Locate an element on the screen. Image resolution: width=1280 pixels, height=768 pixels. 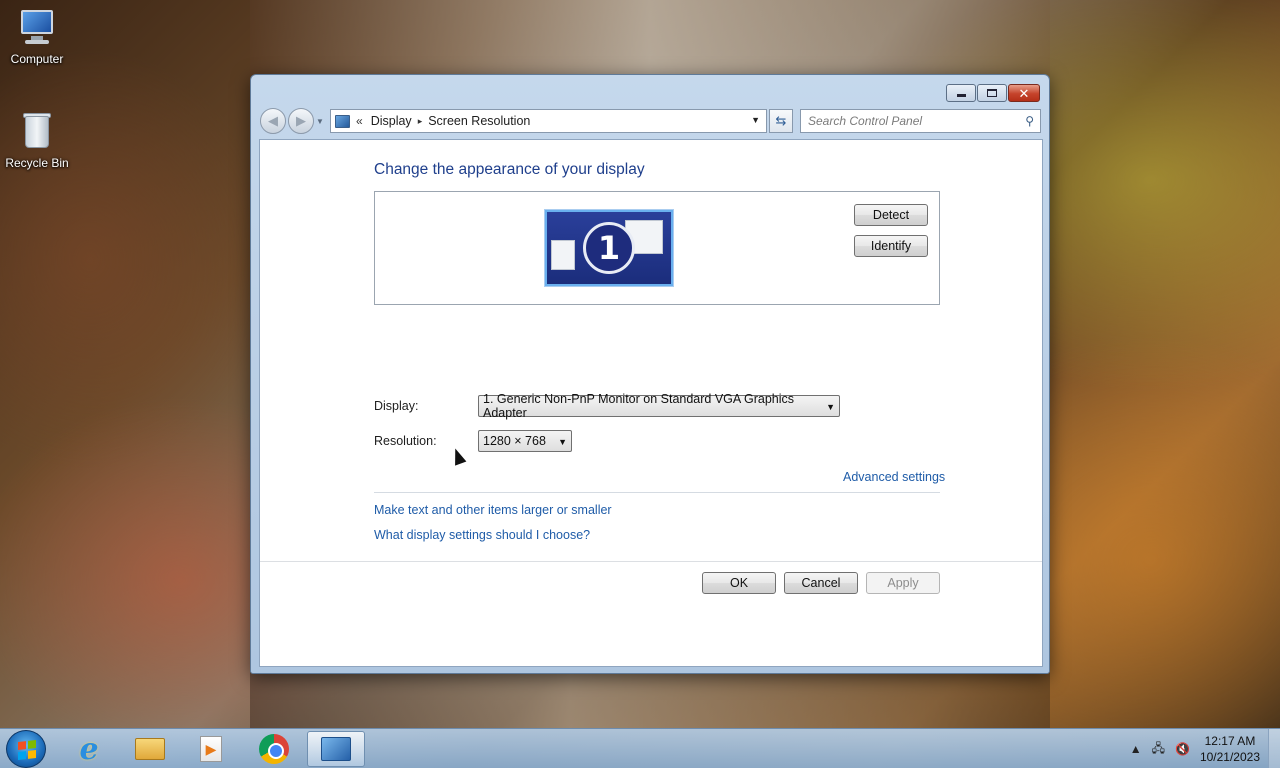
minimize-icon is located at coordinates (961, 95).